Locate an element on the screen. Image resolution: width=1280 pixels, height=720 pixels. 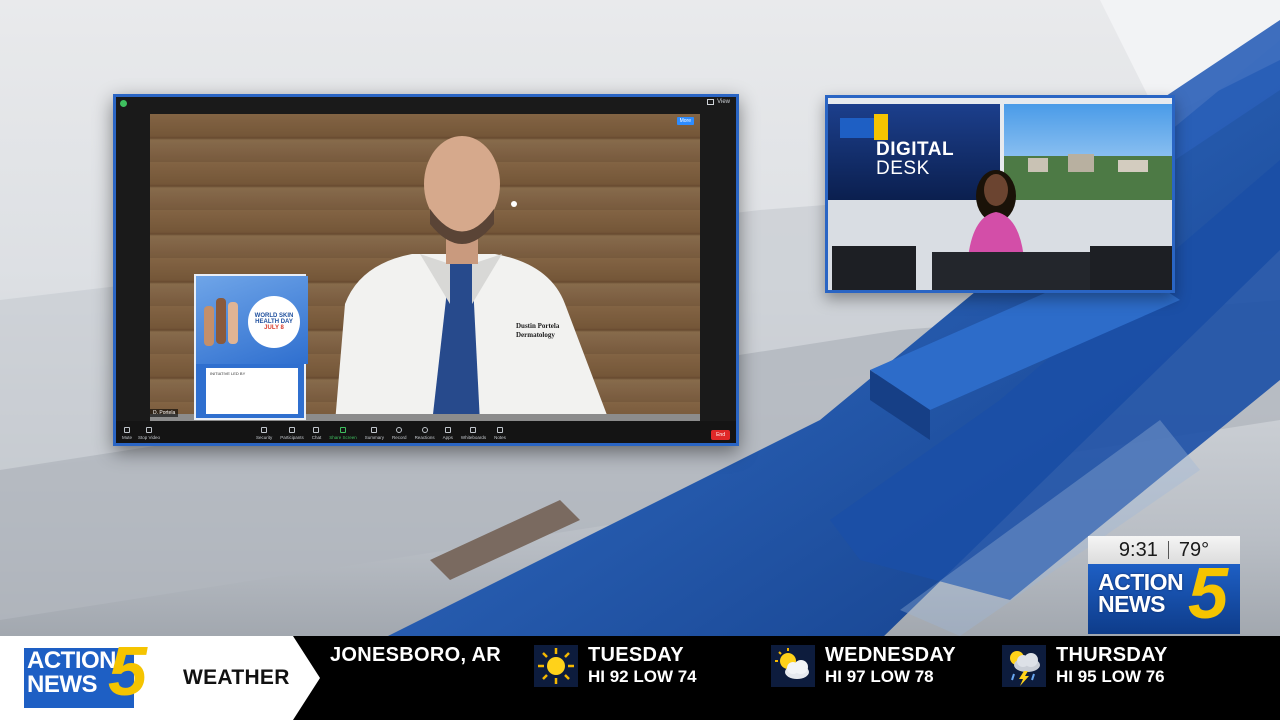
summary-label: Summary is located at coordinates (374, 437).